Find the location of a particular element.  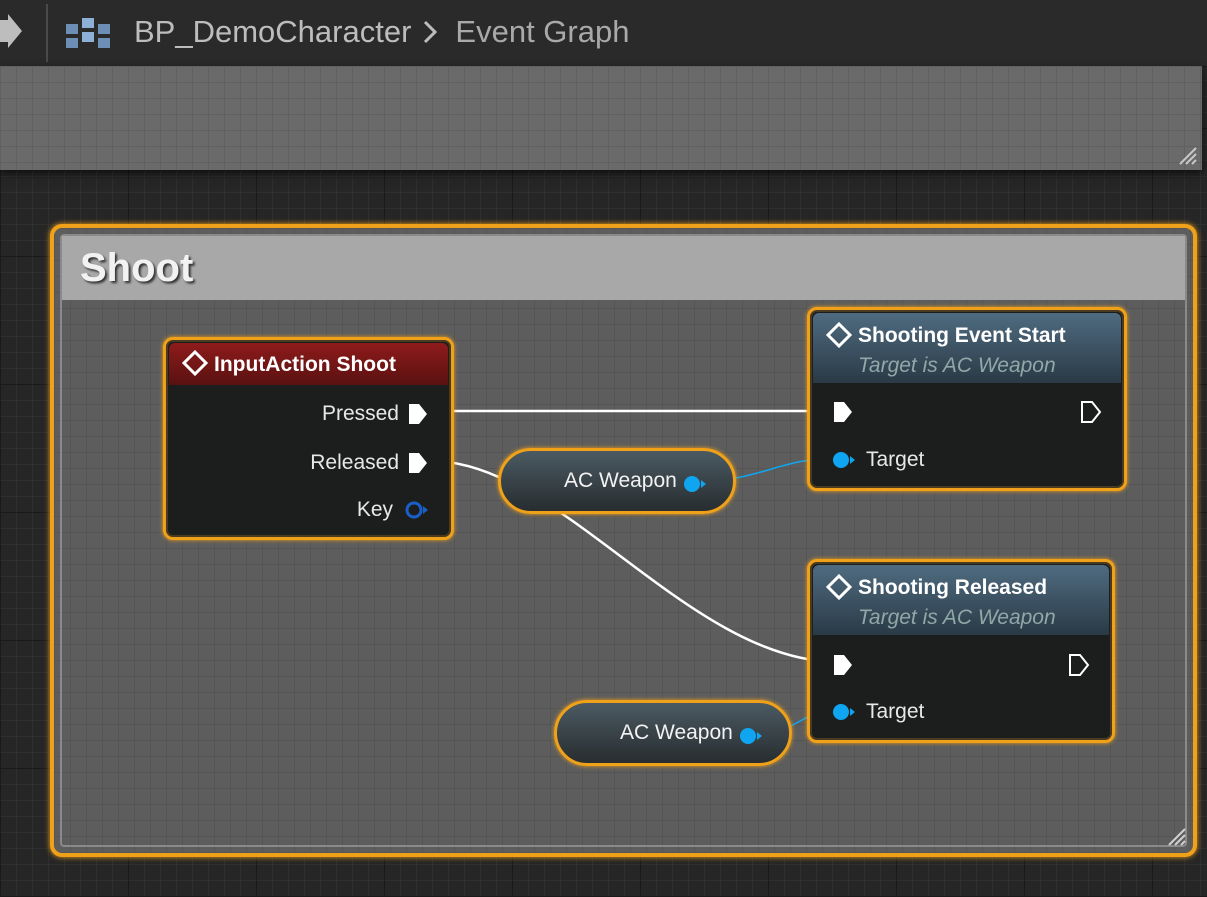

comment-title: Shoot is located at coordinates (137, 268).